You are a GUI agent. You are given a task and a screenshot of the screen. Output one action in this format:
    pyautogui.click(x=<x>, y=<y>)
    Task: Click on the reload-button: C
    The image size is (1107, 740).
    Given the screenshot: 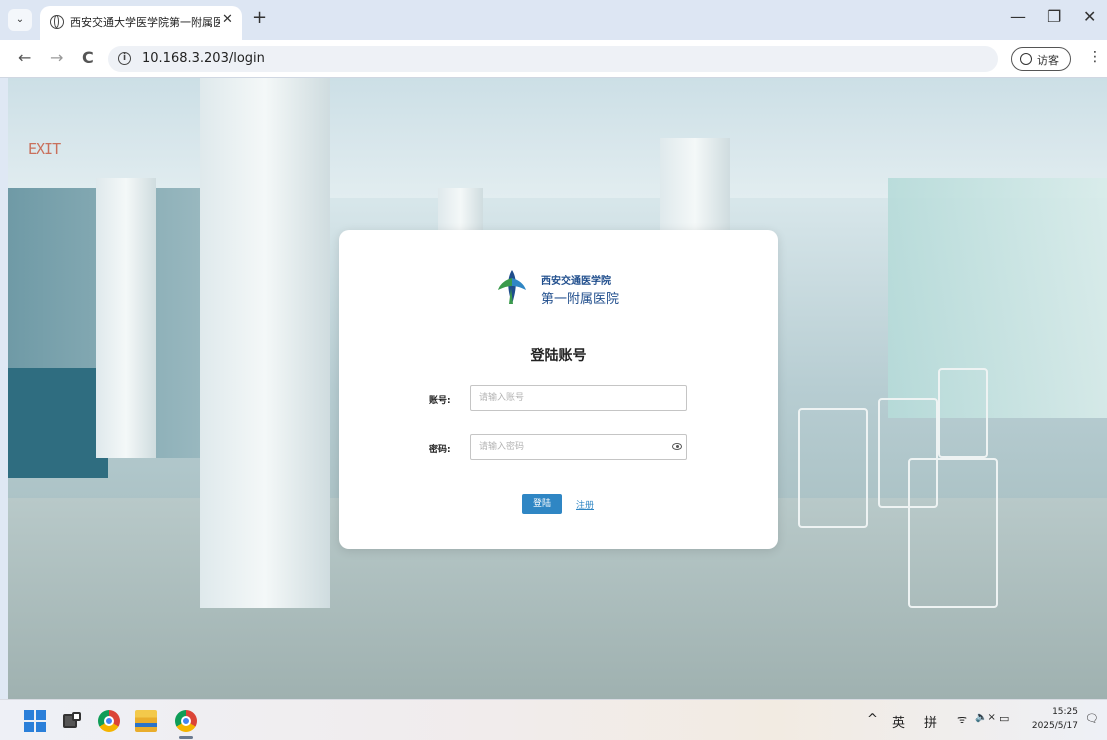 What is the action you would take?
    pyautogui.click(x=88, y=57)
    